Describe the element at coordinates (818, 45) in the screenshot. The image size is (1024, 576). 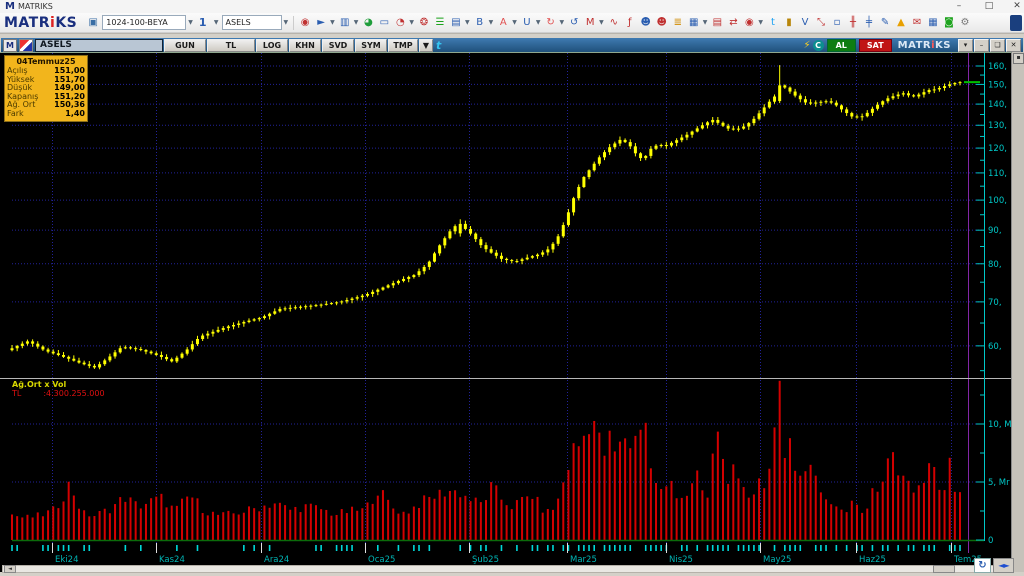
I see `c-badge-icon: C` at that location.